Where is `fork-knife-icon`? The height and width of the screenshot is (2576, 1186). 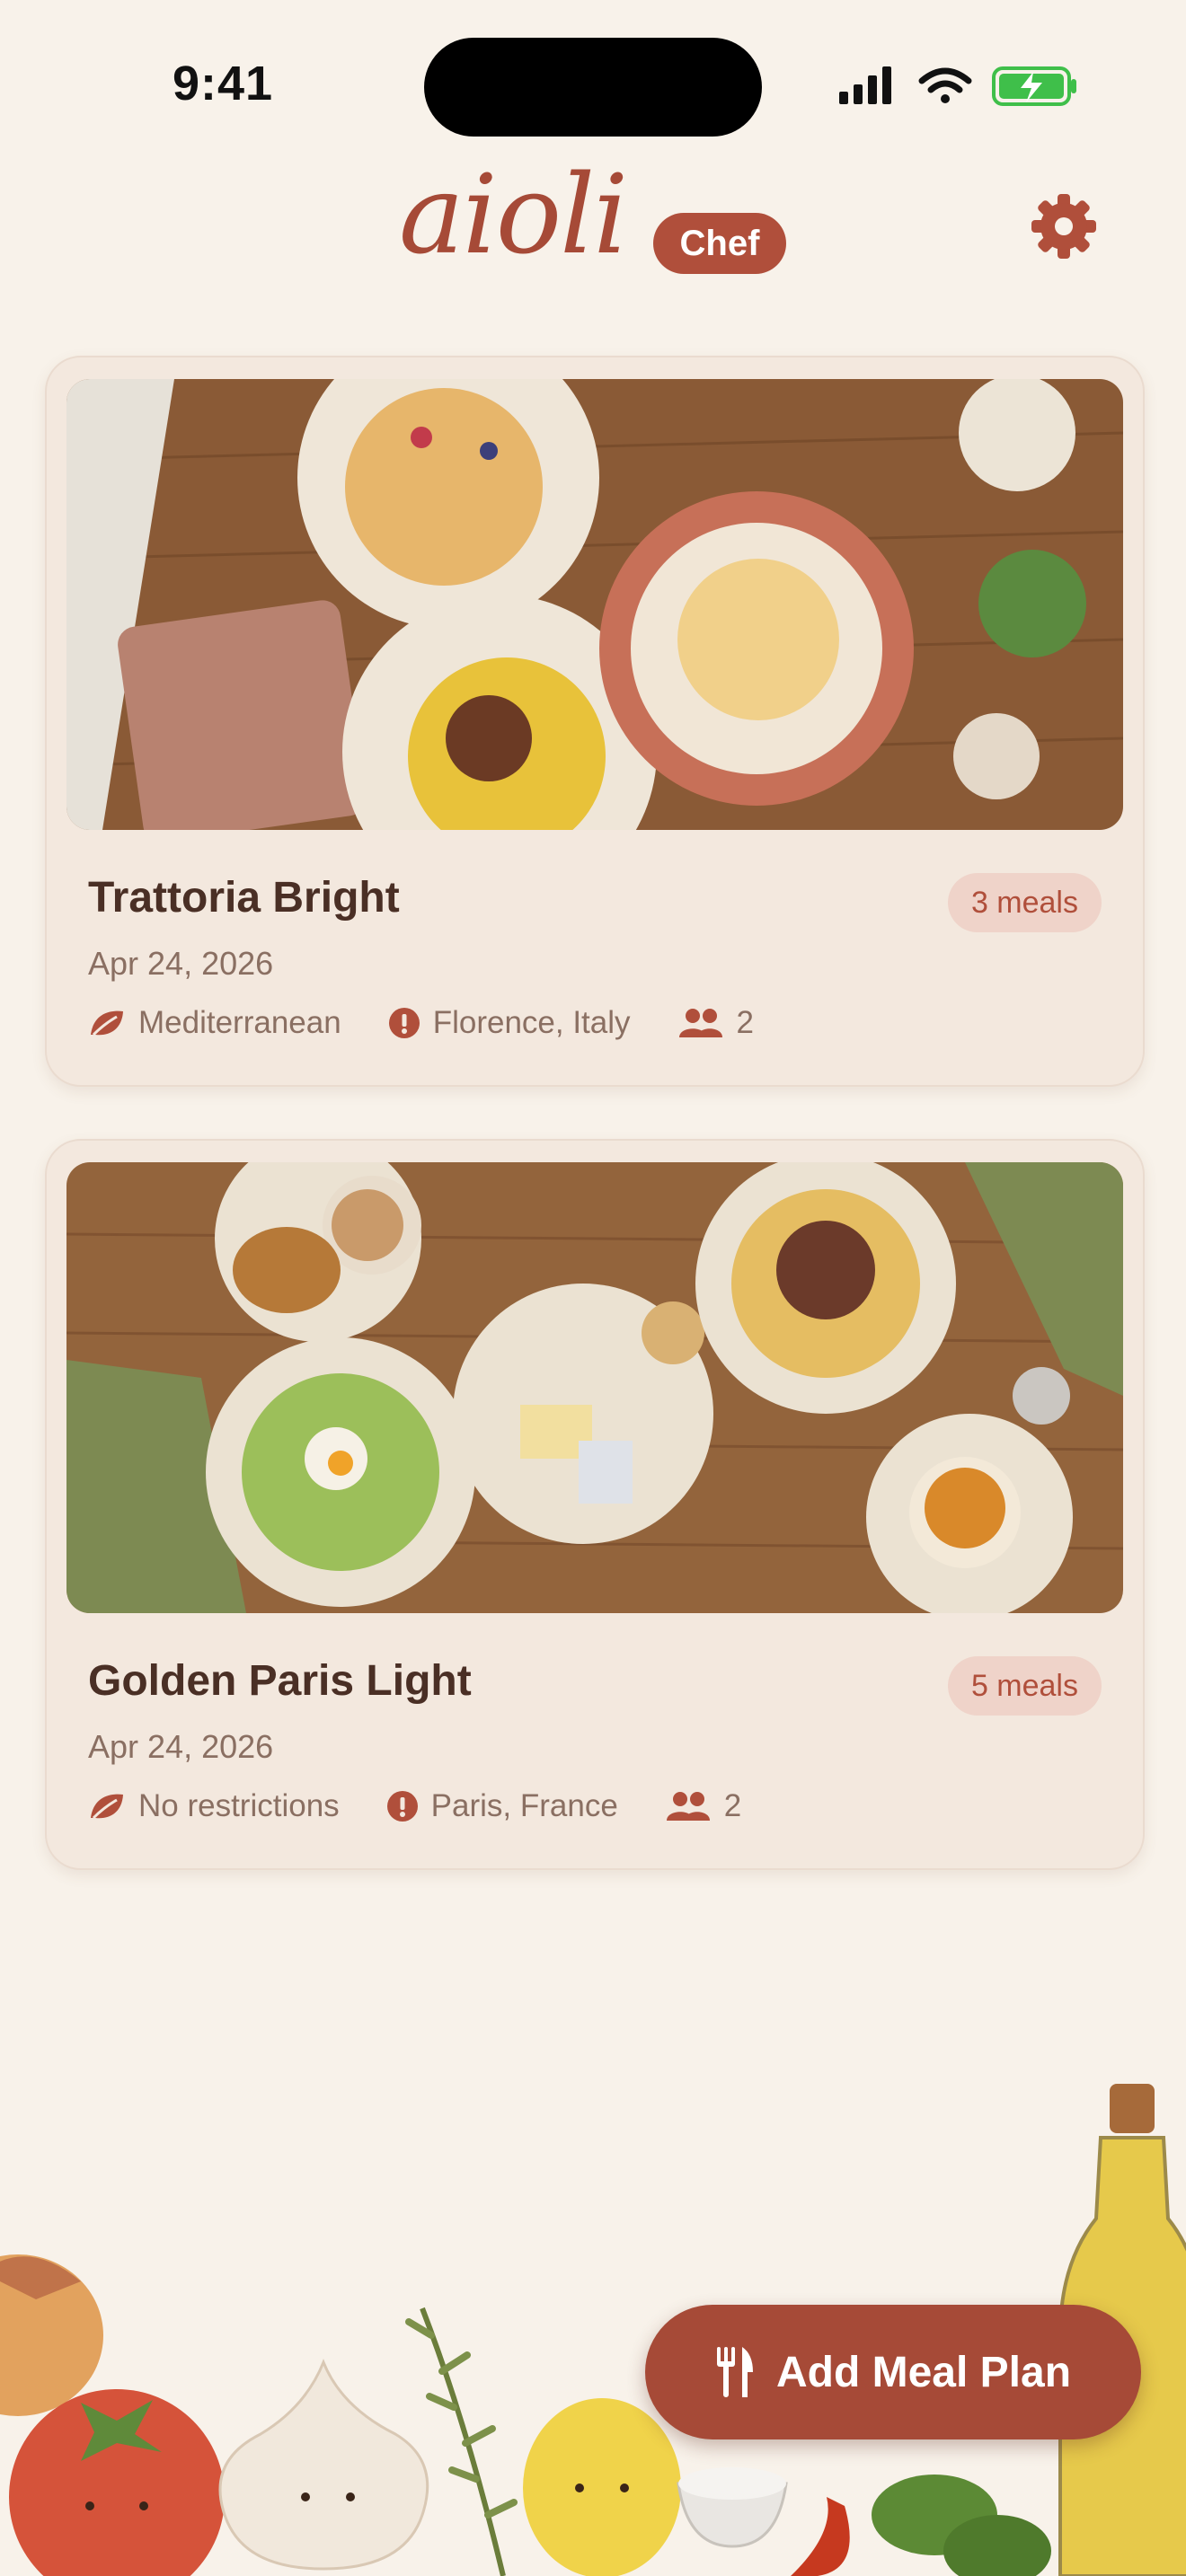 fork-knife-icon is located at coordinates (734, 2372).